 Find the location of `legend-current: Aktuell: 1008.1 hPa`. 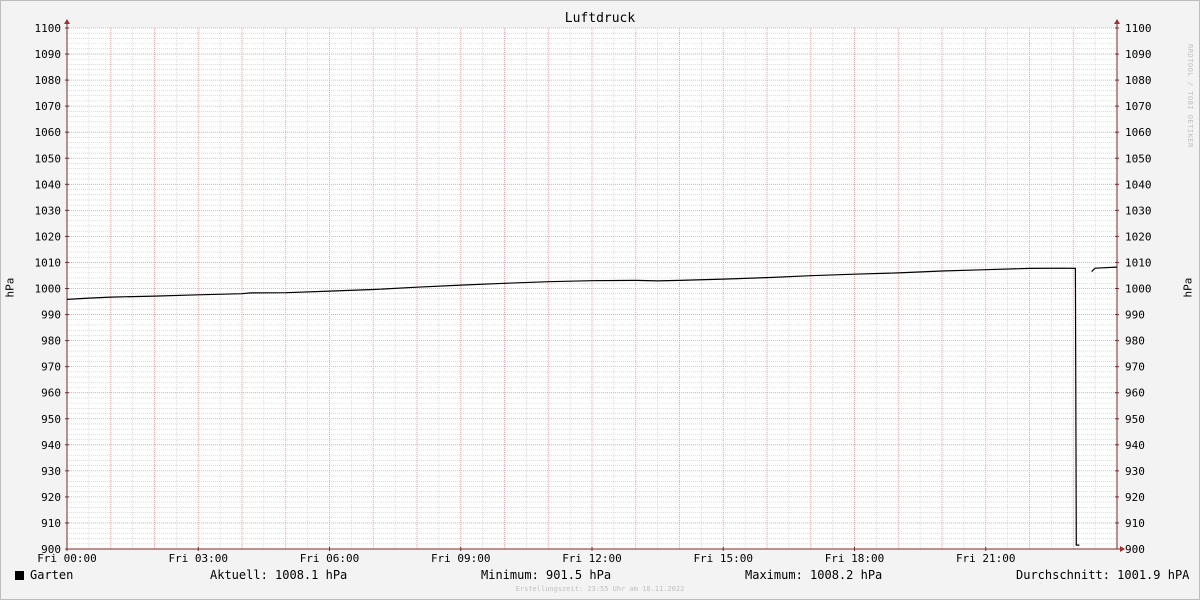

legend-current: Aktuell: 1008.1 hPa is located at coordinates (279, 575).